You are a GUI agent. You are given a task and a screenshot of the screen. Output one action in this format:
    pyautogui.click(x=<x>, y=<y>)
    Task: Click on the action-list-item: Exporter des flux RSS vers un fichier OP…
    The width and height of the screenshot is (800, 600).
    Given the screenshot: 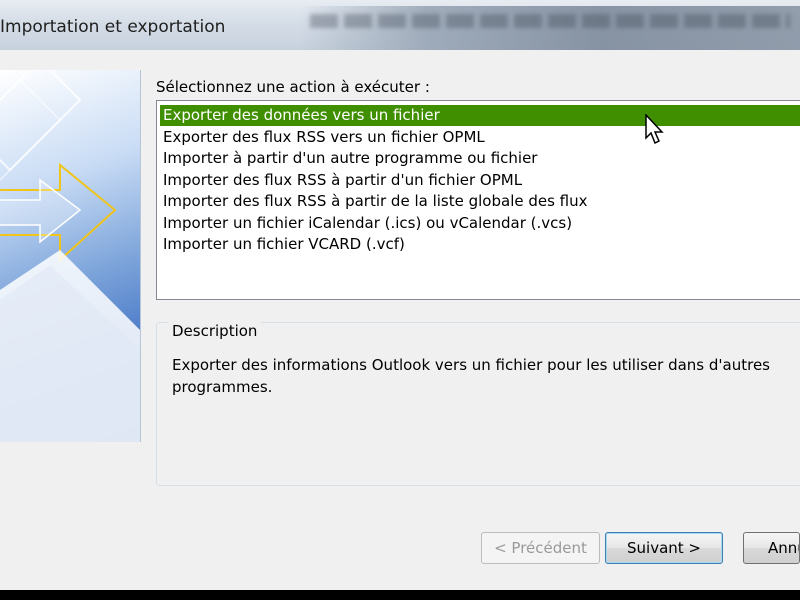 What is the action you would take?
    pyautogui.click(x=480, y=137)
    